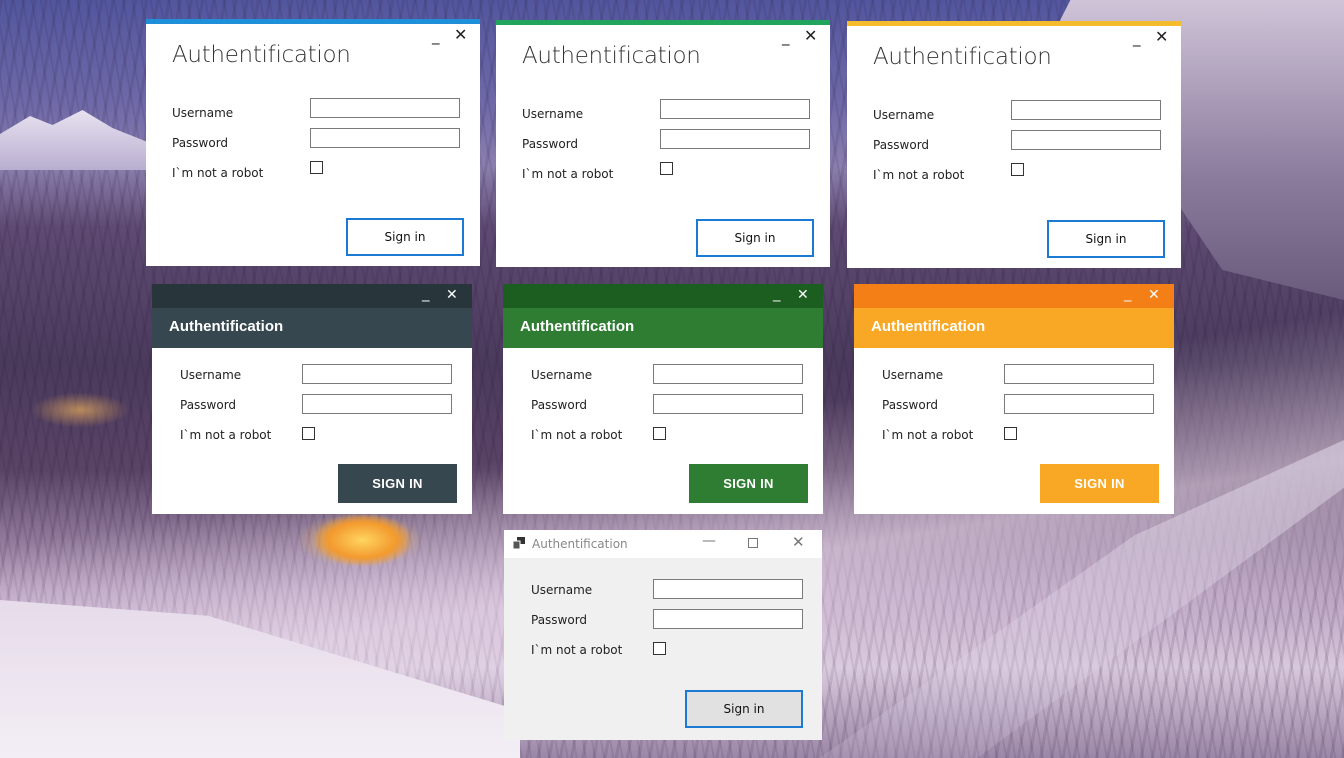 The image size is (1344, 758). What do you see at coordinates (663, 544) in the screenshot?
I see `window-titlebar: Authentification — ✕` at bounding box center [663, 544].